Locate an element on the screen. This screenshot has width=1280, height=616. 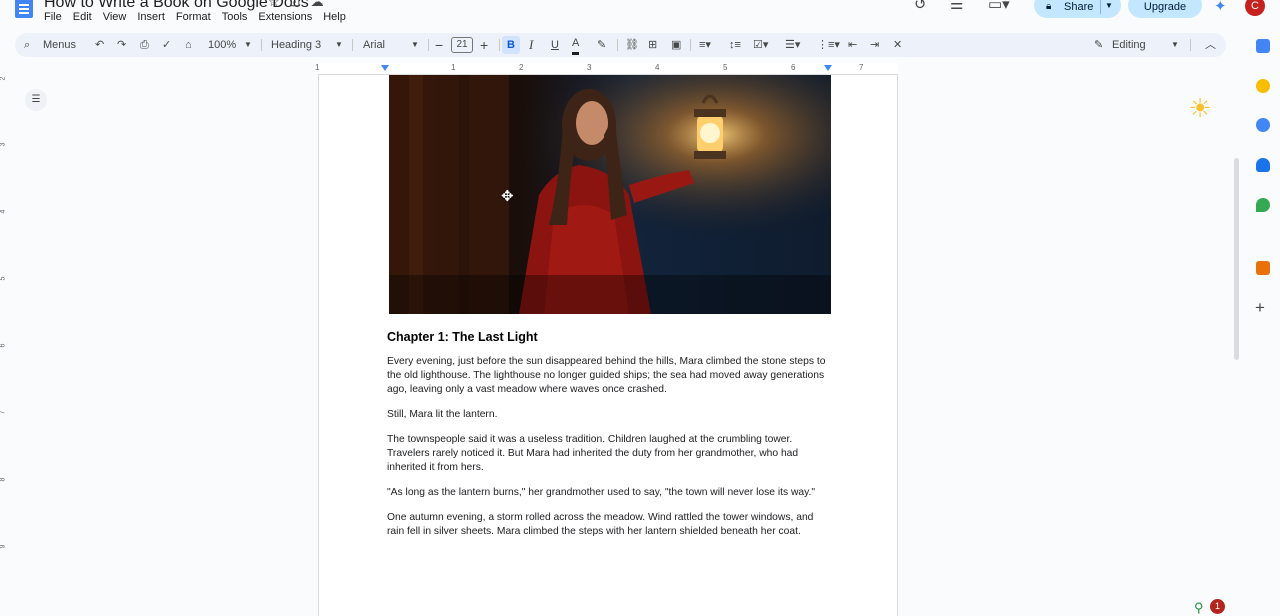
zoom-select: 100% is located at coordinates (222, 45).